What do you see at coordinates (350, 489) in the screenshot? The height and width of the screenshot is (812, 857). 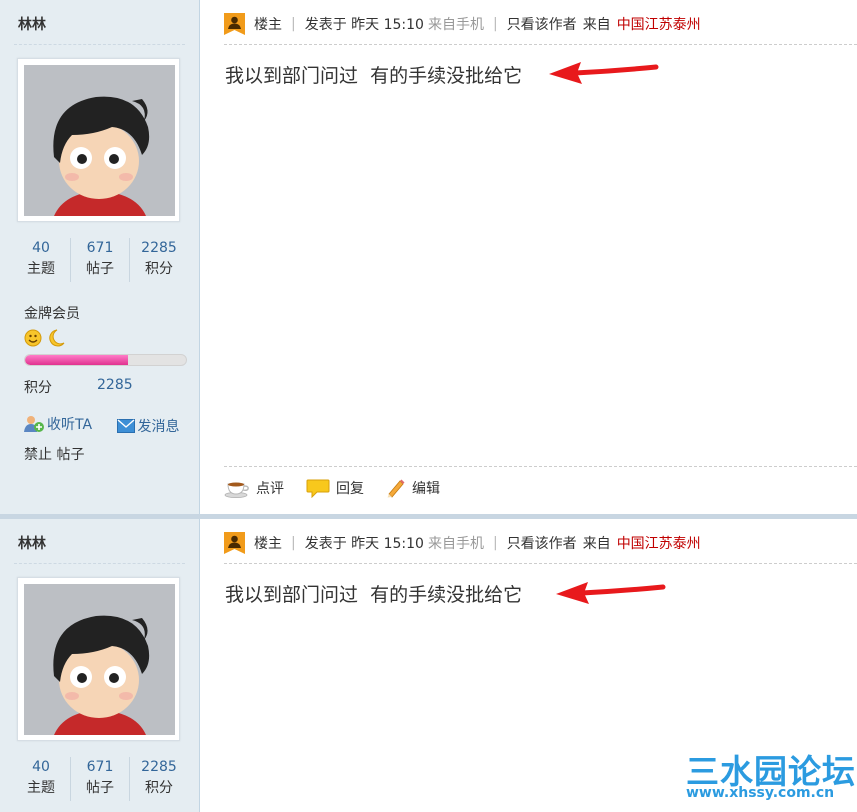 I see `reply-label: 回复` at bounding box center [350, 489].